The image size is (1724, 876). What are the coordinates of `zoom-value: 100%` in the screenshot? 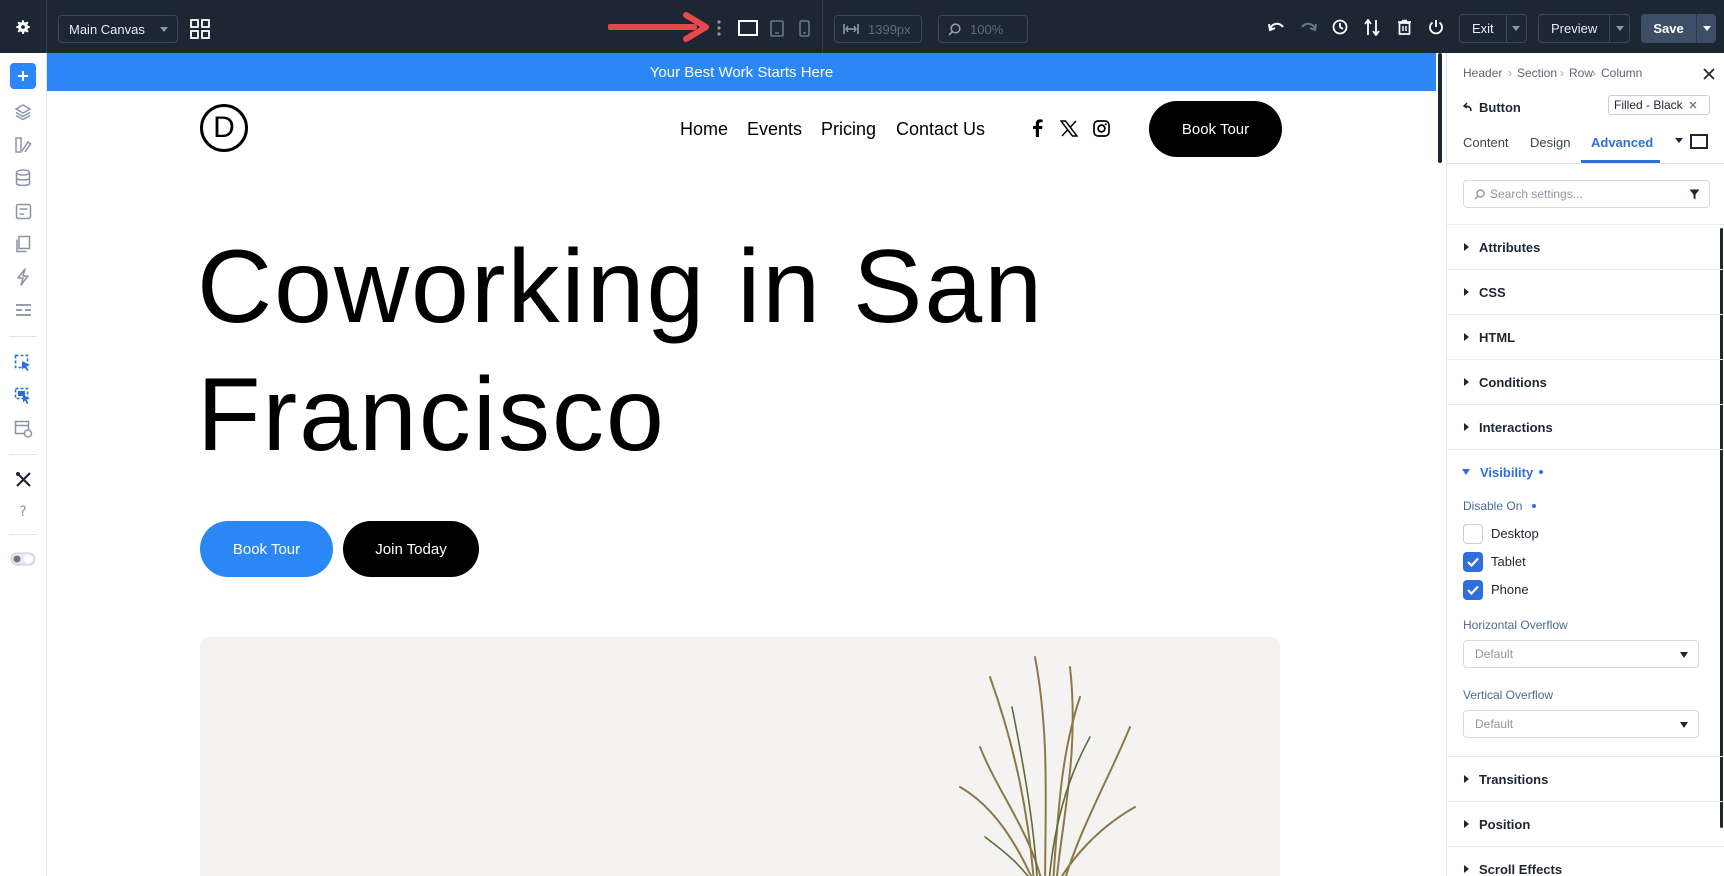 It's located at (987, 29).